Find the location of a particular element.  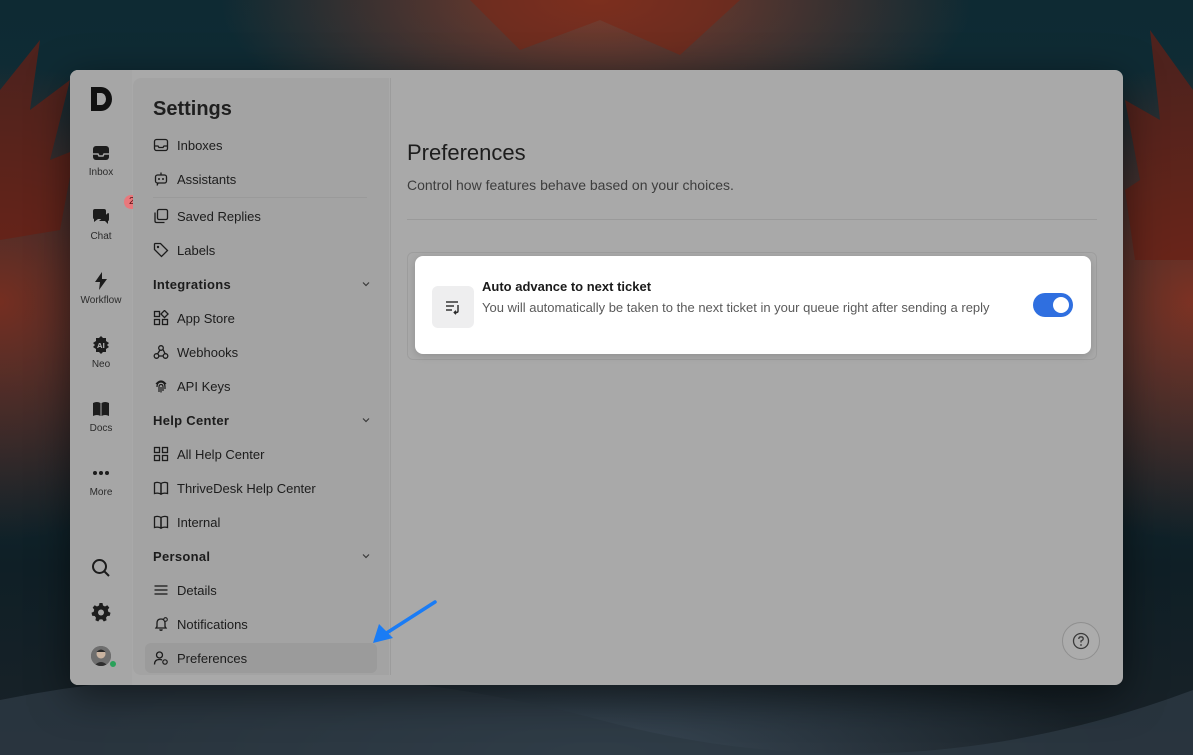

ai-icon: AI is located at coordinates (101, 345).